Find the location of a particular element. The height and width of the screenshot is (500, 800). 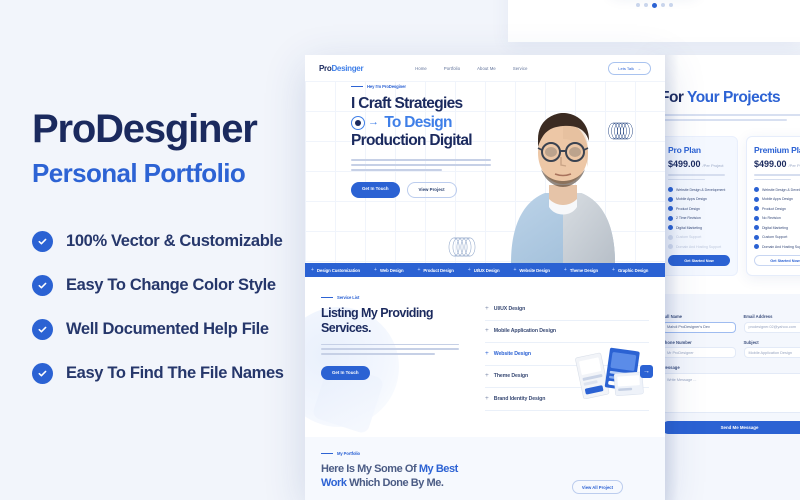

portfolio-headline-highlight1: My Best is located at coordinates (438, 469).